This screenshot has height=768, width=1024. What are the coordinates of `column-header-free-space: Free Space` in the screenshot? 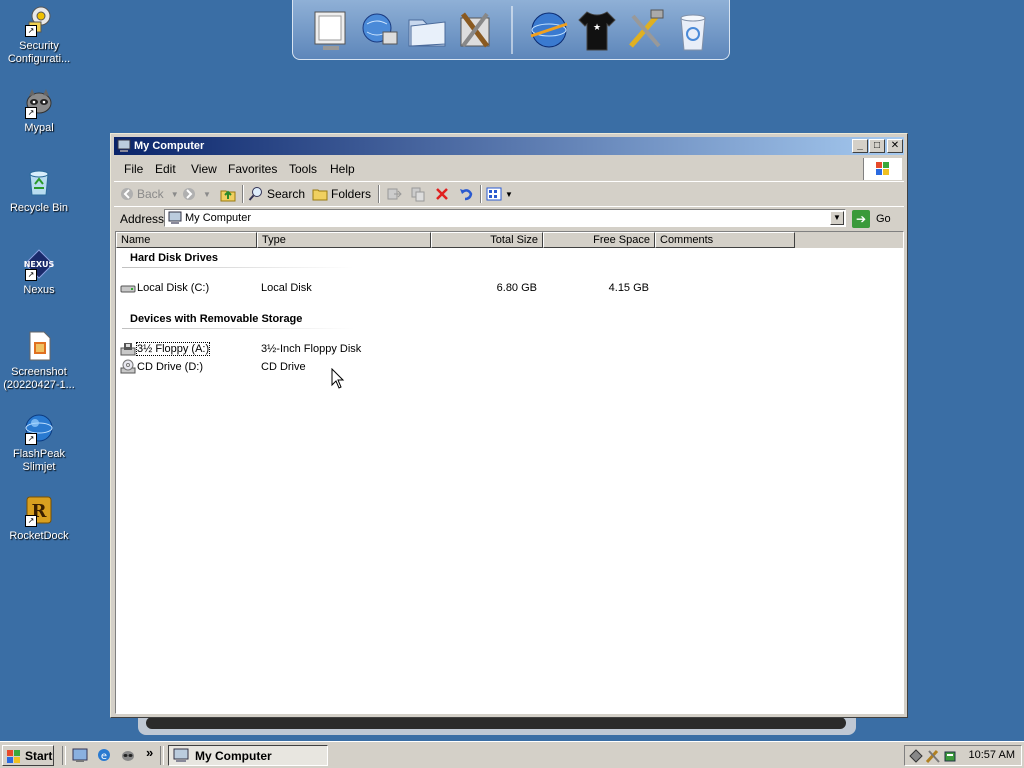 It's located at (599, 240).